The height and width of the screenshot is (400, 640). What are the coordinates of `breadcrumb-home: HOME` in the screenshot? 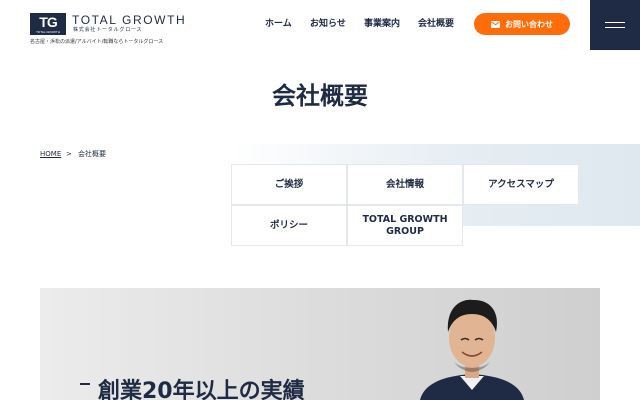 It's located at (50, 154).